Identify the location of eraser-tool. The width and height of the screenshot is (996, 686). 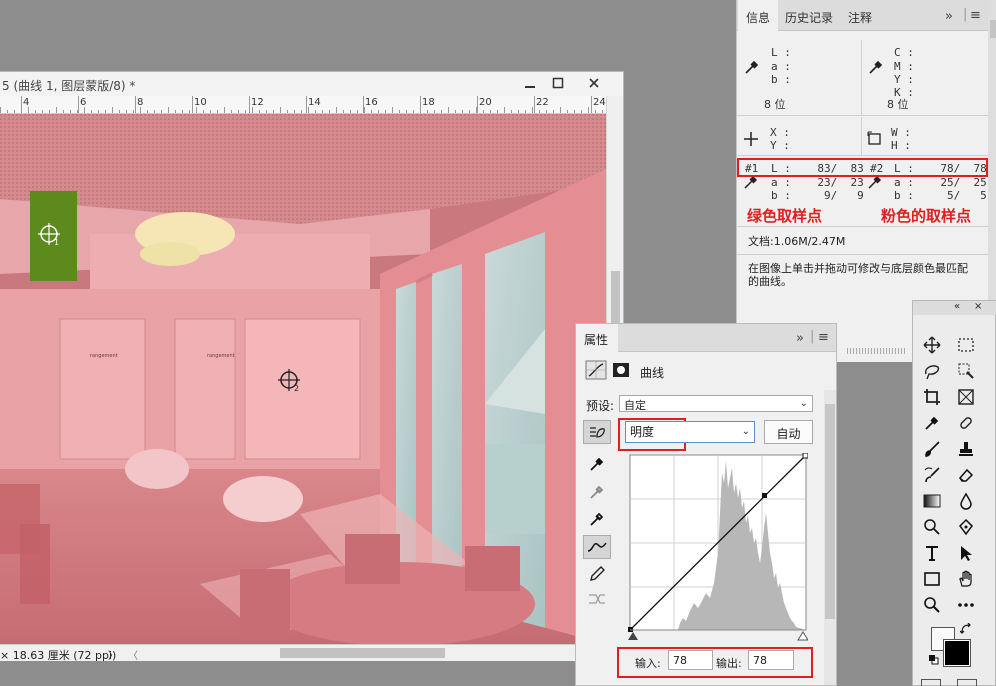
(966, 475).